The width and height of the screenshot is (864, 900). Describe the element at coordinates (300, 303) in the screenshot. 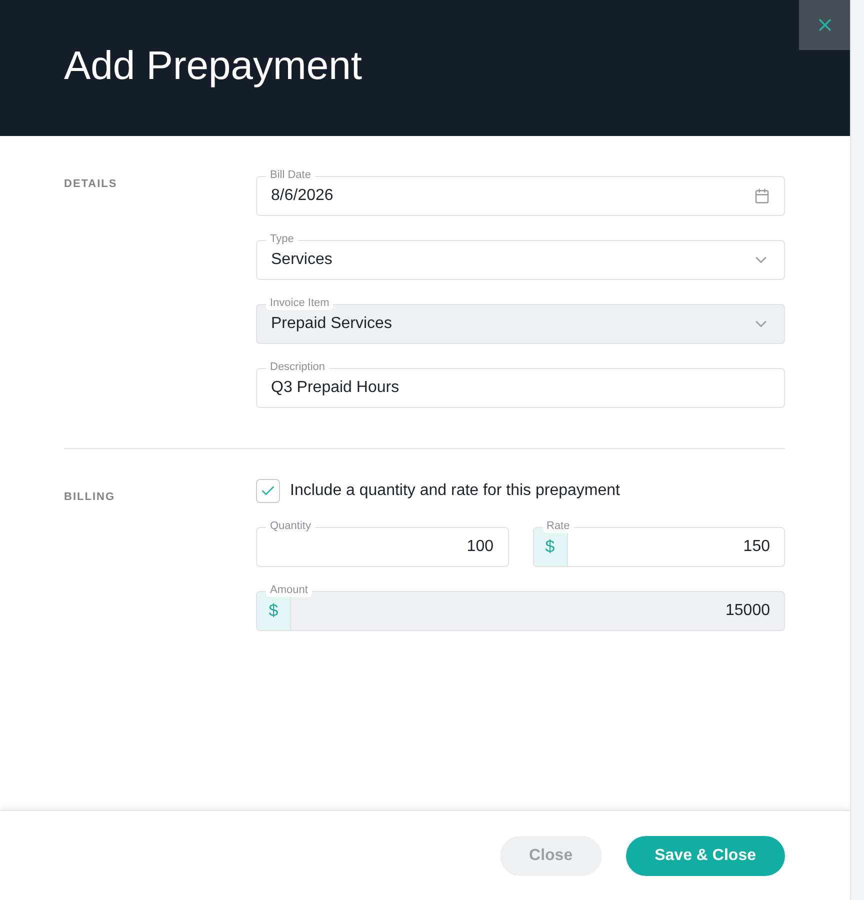

I see `field-label: Invoice Item` at that location.